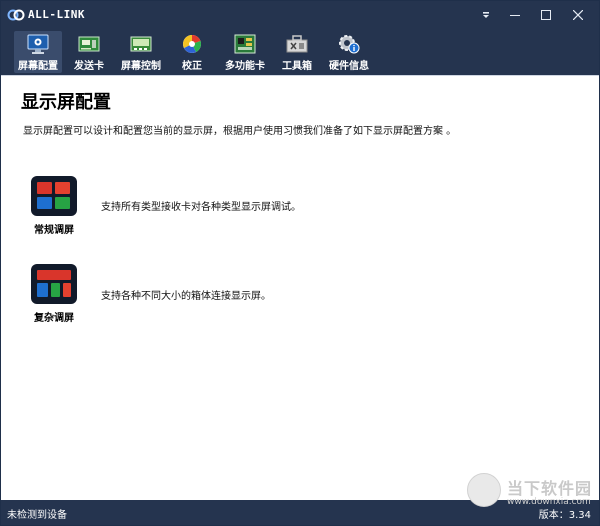 The height and width of the screenshot is (526, 600). I want to click on toolbox-icon, so click(297, 44).